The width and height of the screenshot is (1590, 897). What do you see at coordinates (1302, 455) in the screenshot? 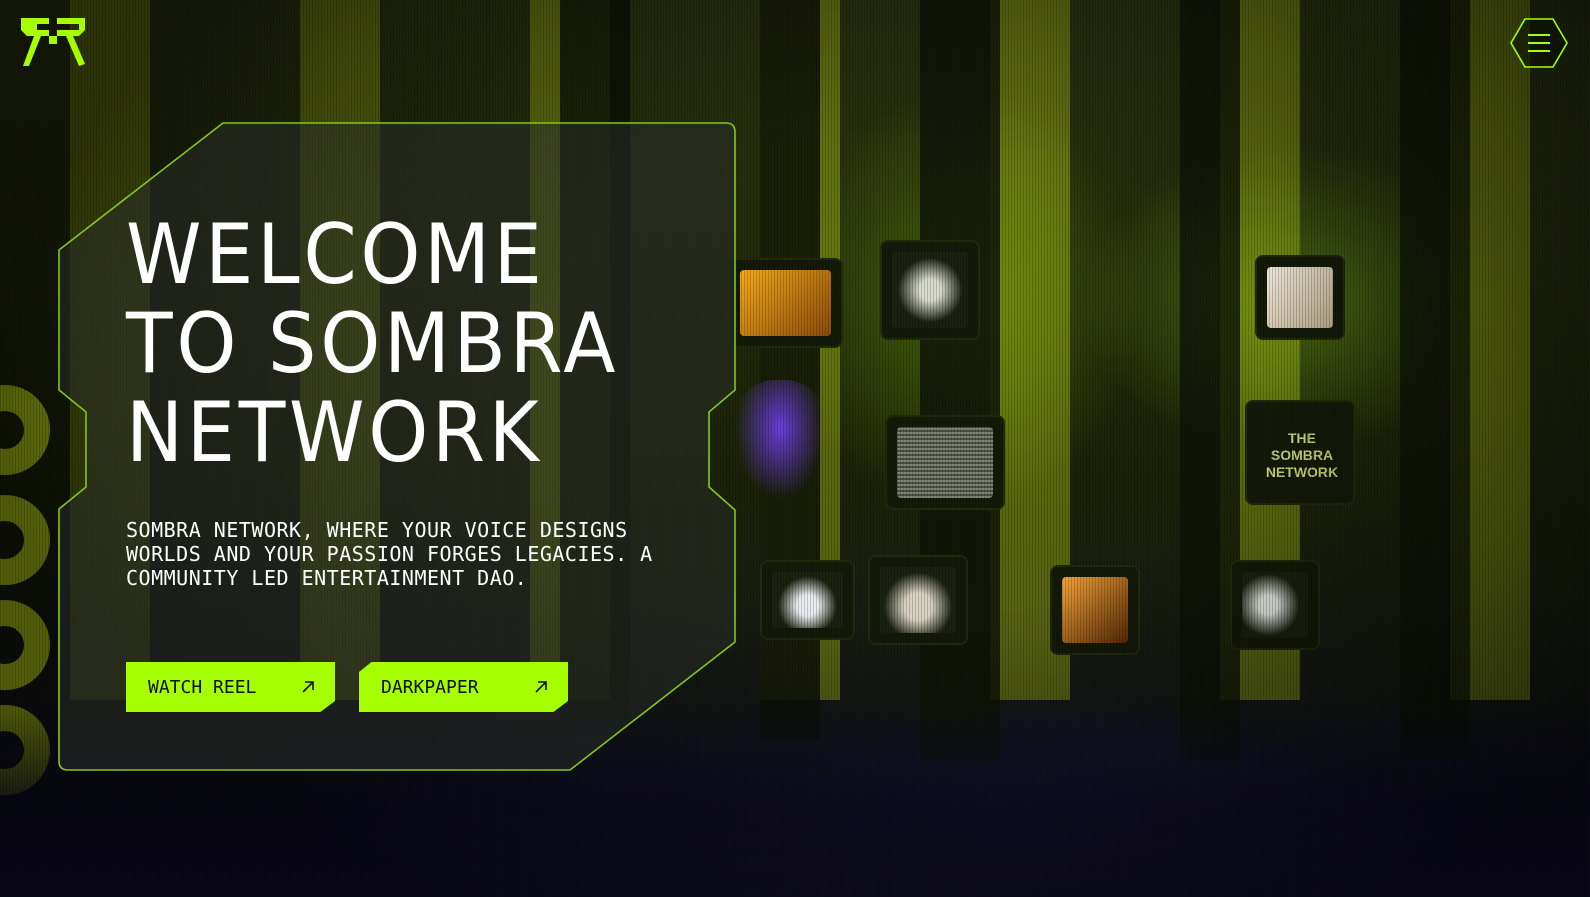
I see `screen-sign-line: SOMBRA` at bounding box center [1302, 455].